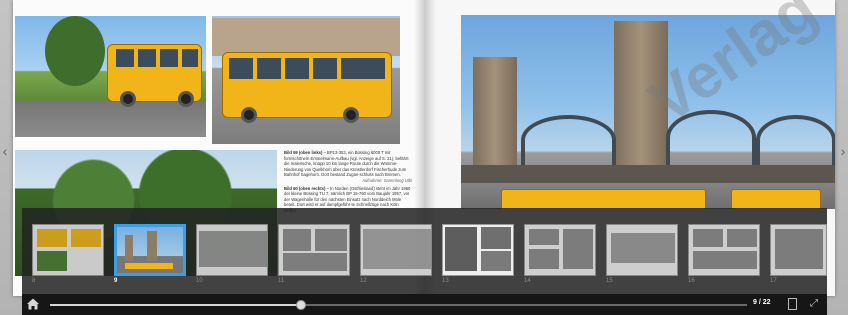  I want to click on home-icon, so click(33, 304).